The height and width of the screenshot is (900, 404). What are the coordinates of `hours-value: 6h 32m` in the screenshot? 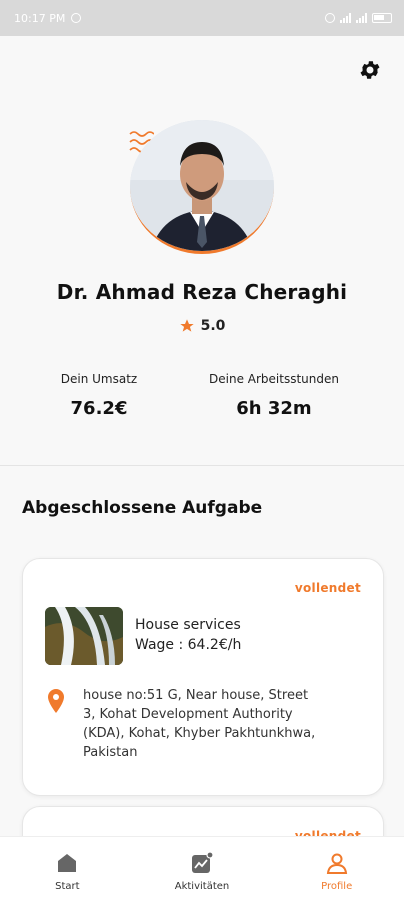 It's located at (274, 408).